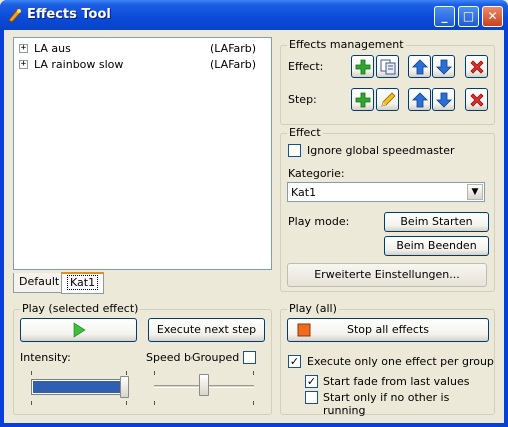 The image size is (508, 427). What do you see at coordinates (69, 14) in the screenshot?
I see `window-title: Effects Tool` at bounding box center [69, 14].